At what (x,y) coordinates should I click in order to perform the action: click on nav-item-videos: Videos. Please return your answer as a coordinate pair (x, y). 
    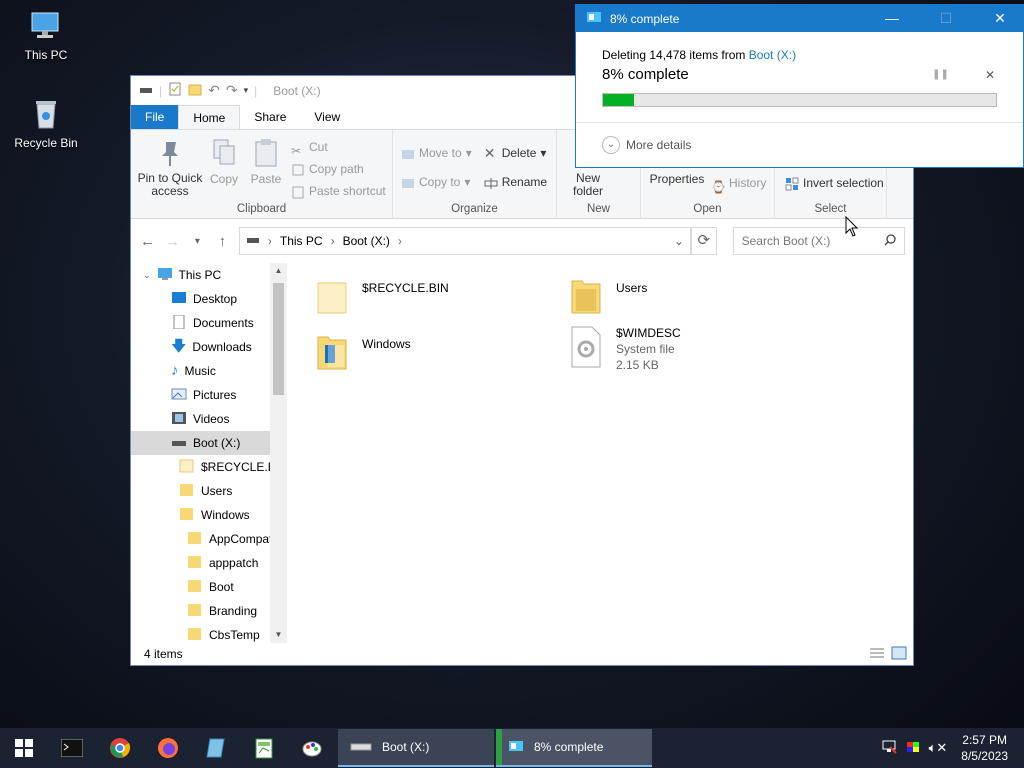
    Looking at the image, I should click on (209, 419).